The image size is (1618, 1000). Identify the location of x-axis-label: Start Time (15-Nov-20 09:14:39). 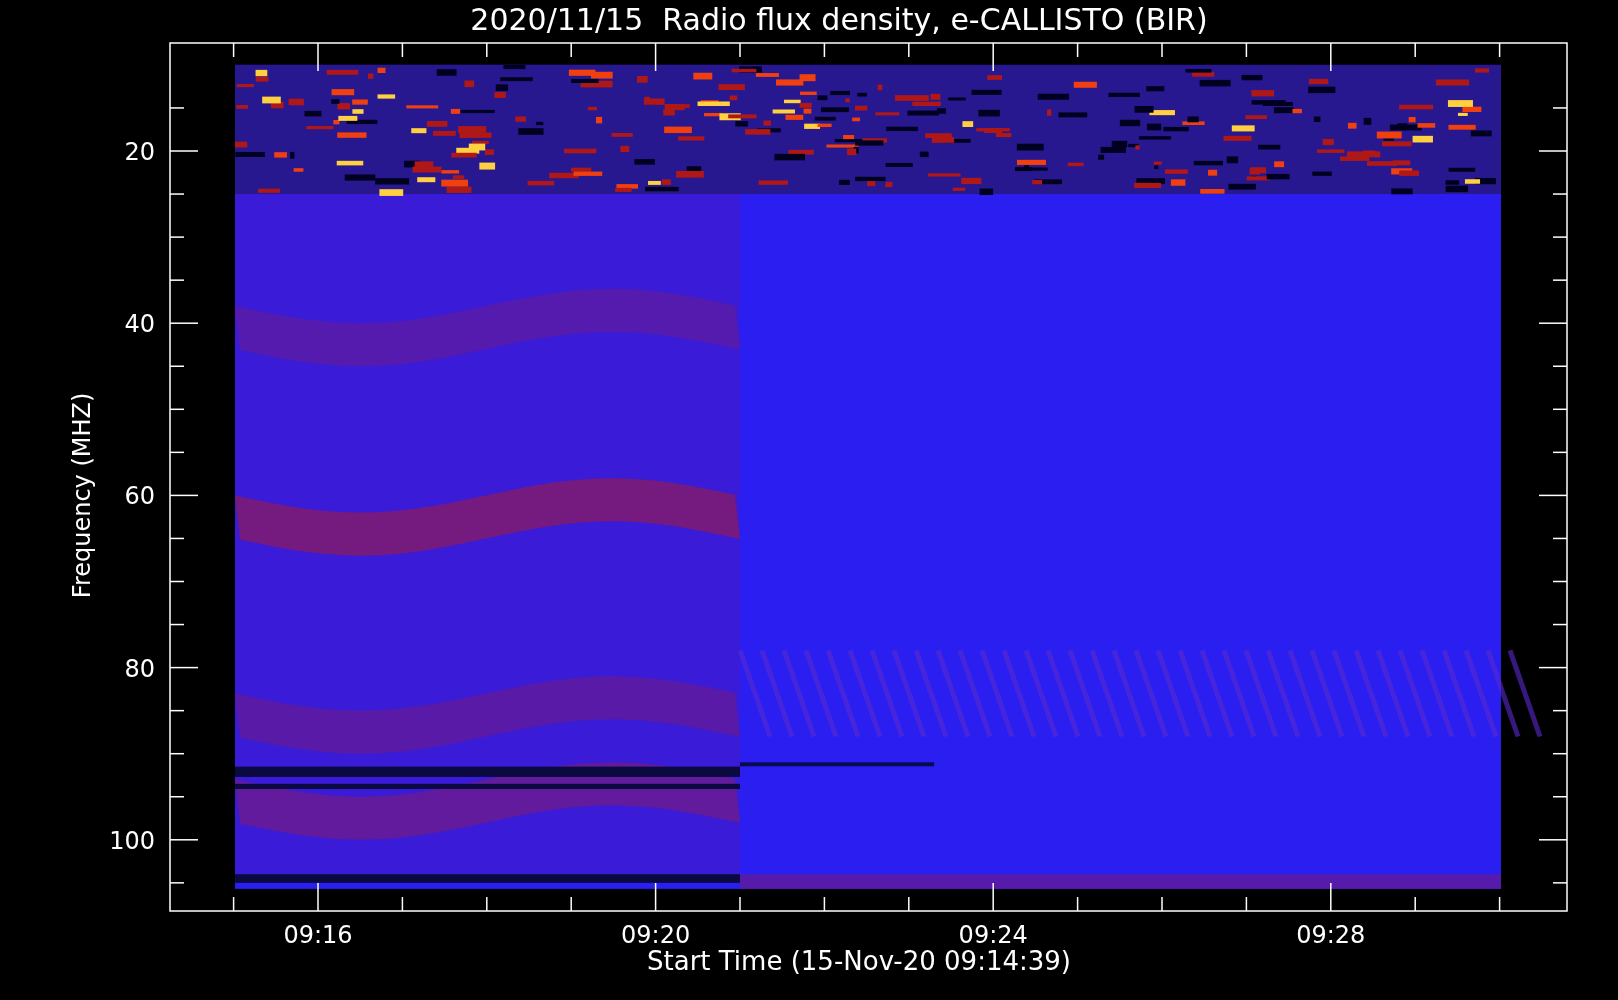
(859, 961).